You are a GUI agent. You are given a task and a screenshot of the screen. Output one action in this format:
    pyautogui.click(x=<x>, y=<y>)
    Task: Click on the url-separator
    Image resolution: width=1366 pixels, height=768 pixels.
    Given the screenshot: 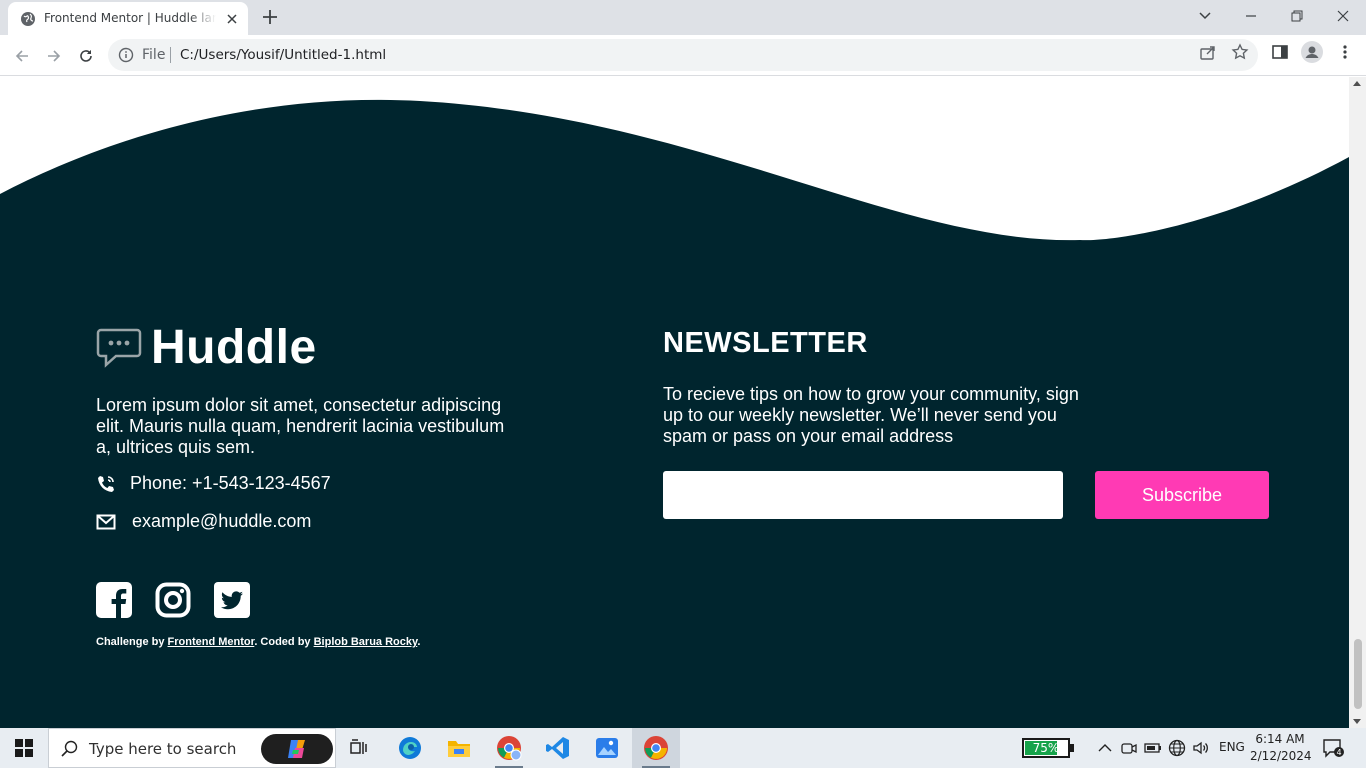 What is the action you would take?
    pyautogui.click(x=170, y=55)
    